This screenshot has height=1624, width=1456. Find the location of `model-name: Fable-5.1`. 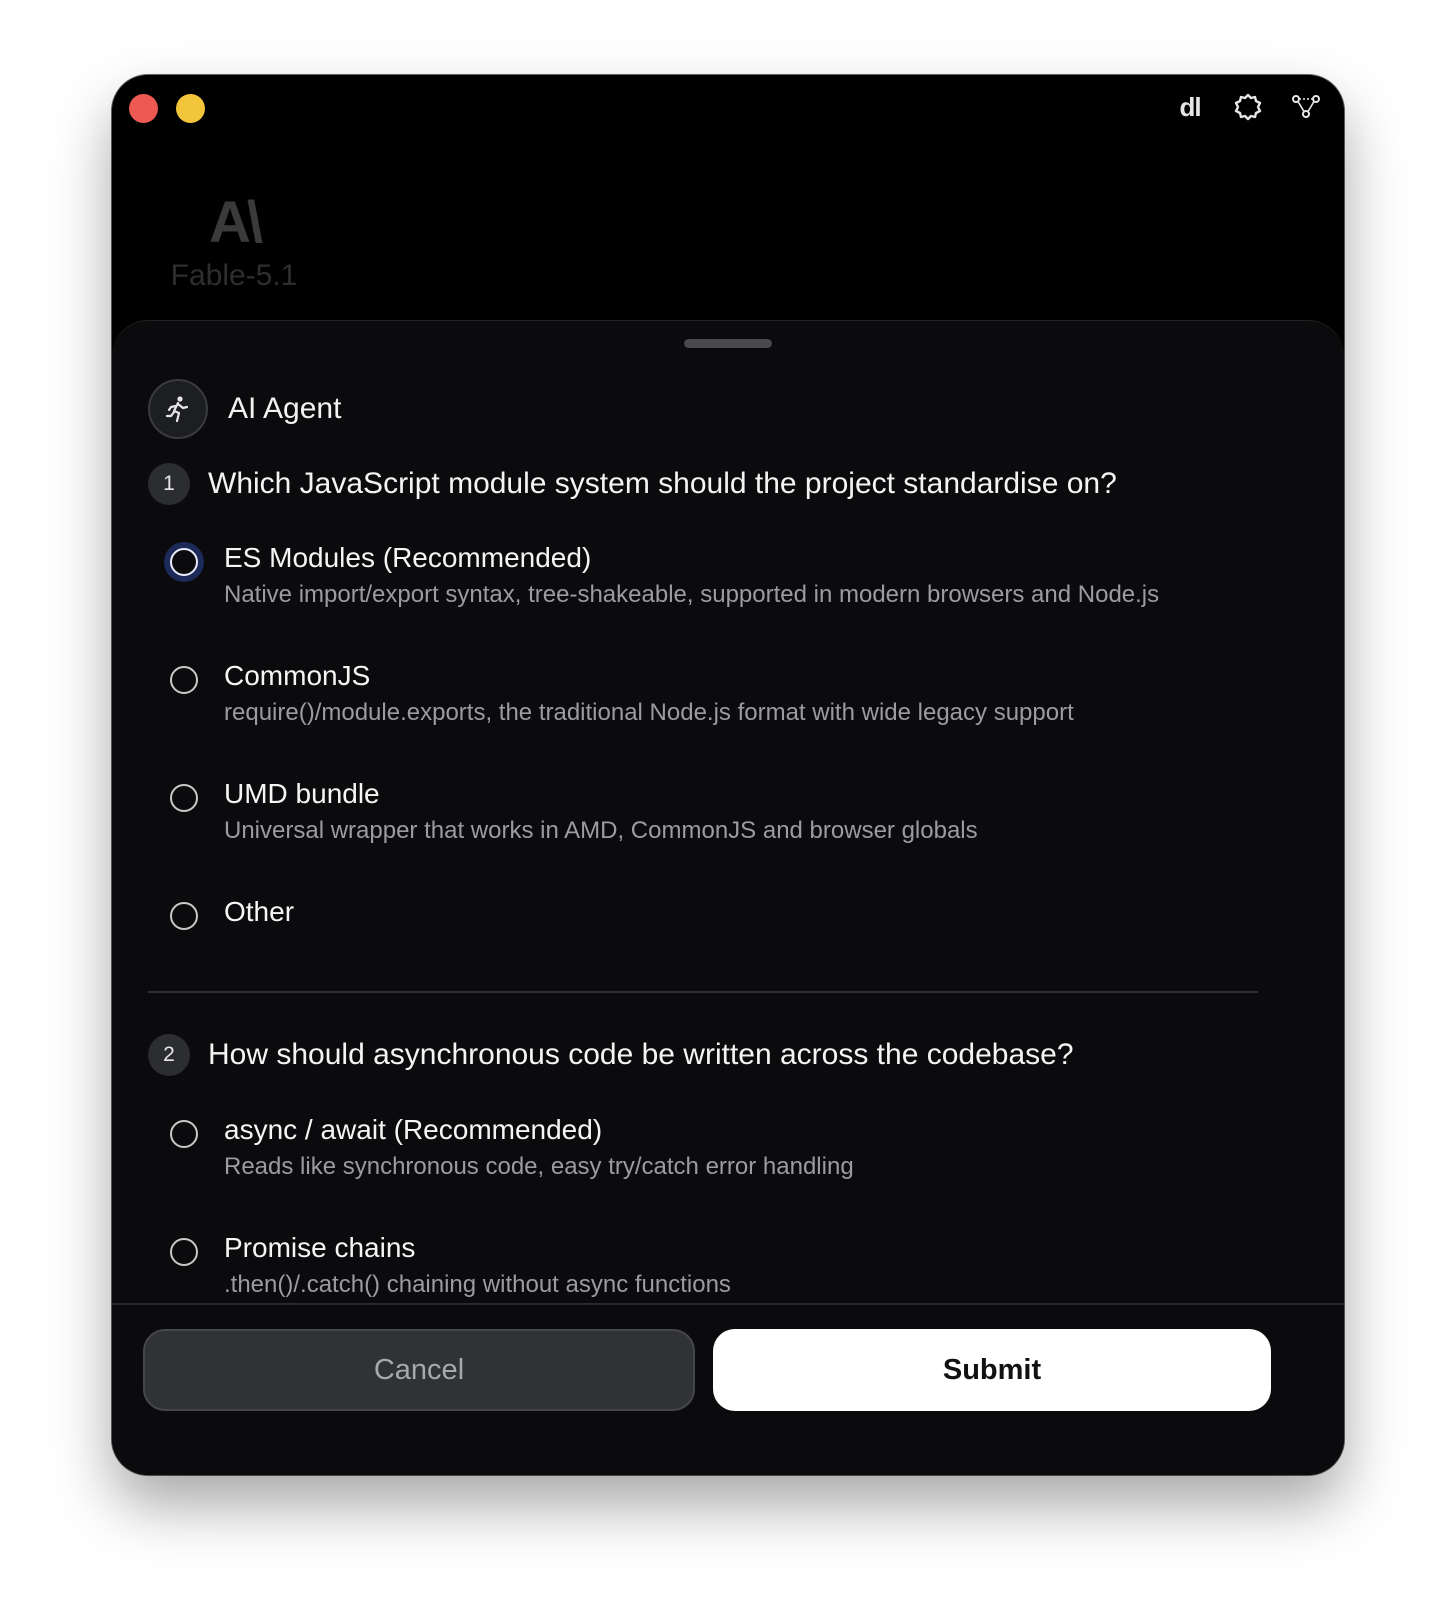

model-name: Fable-5.1 is located at coordinates (234, 275).